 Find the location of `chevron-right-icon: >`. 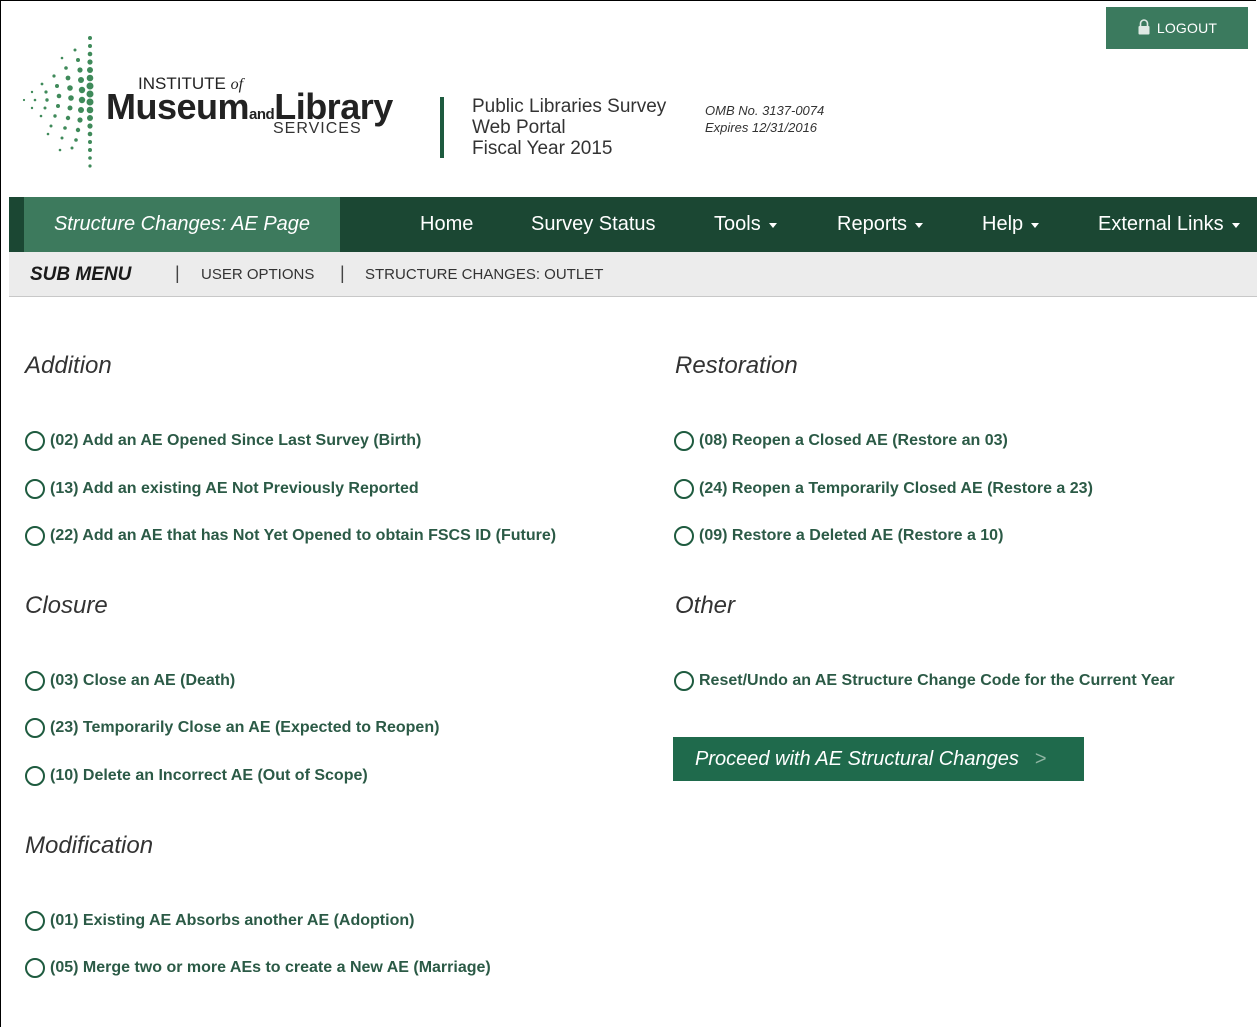

chevron-right-icon: > is located at coordinates (1040, 758).